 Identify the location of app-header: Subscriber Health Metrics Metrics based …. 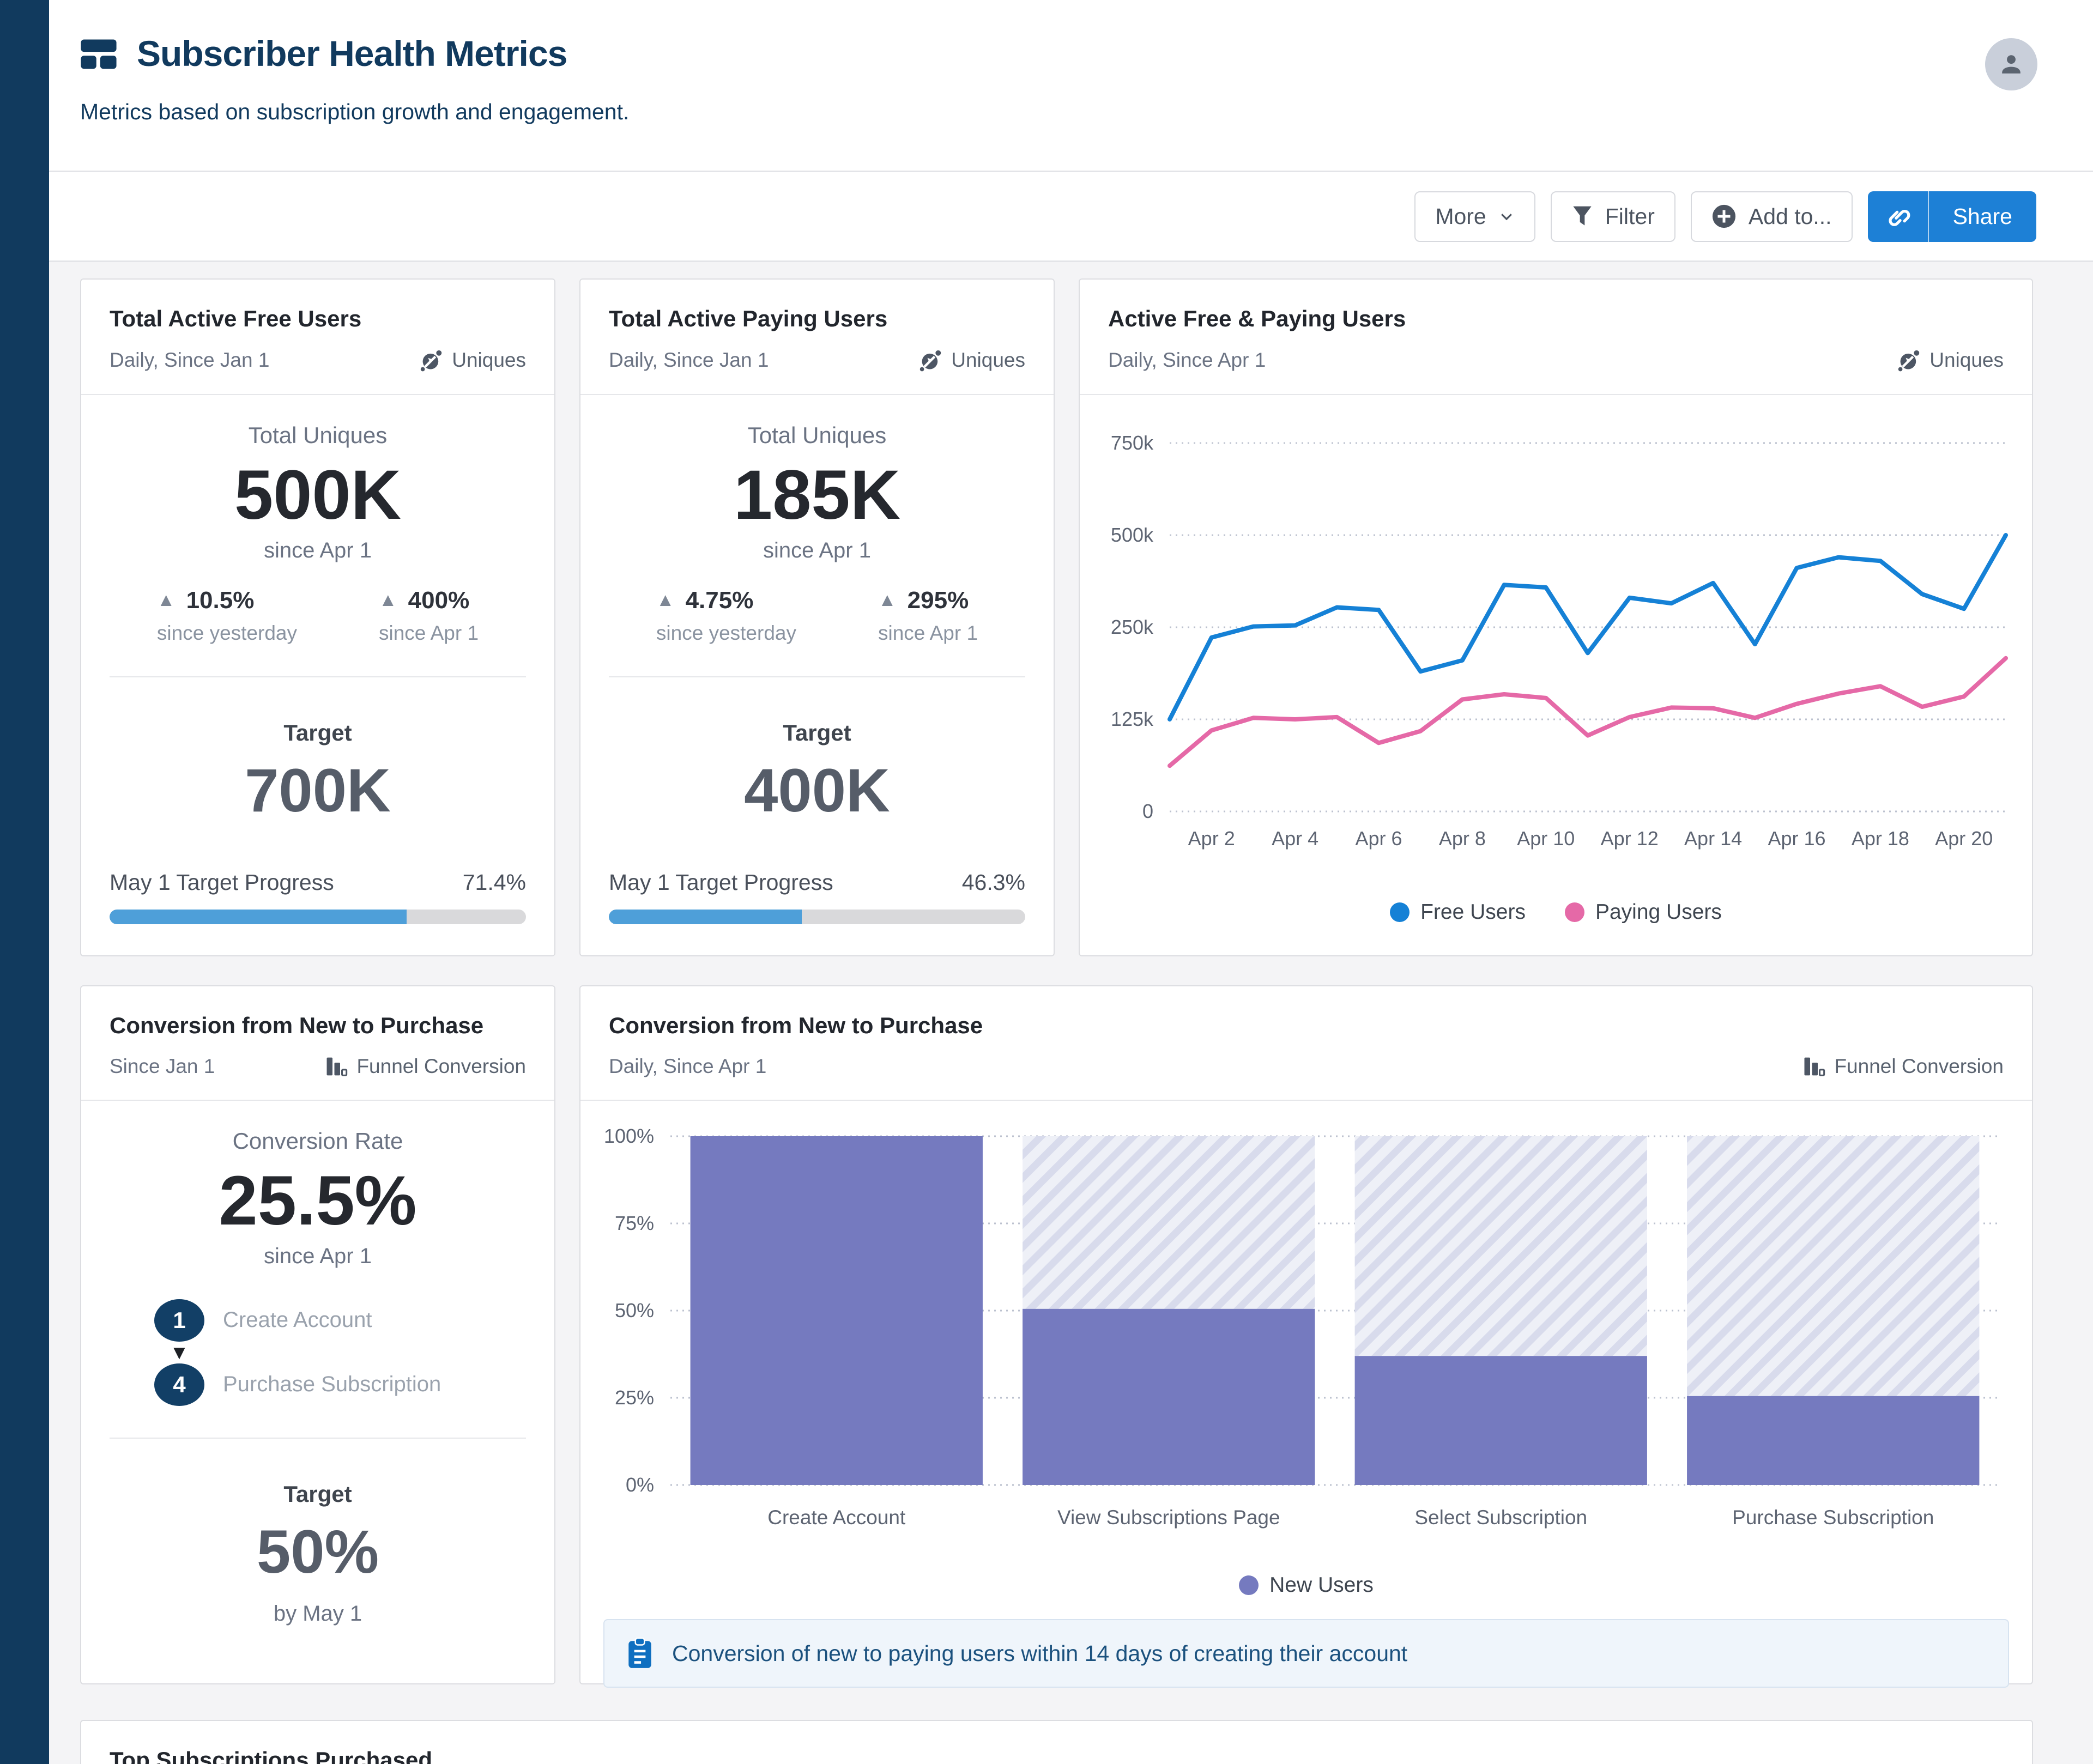
(1071, 86).